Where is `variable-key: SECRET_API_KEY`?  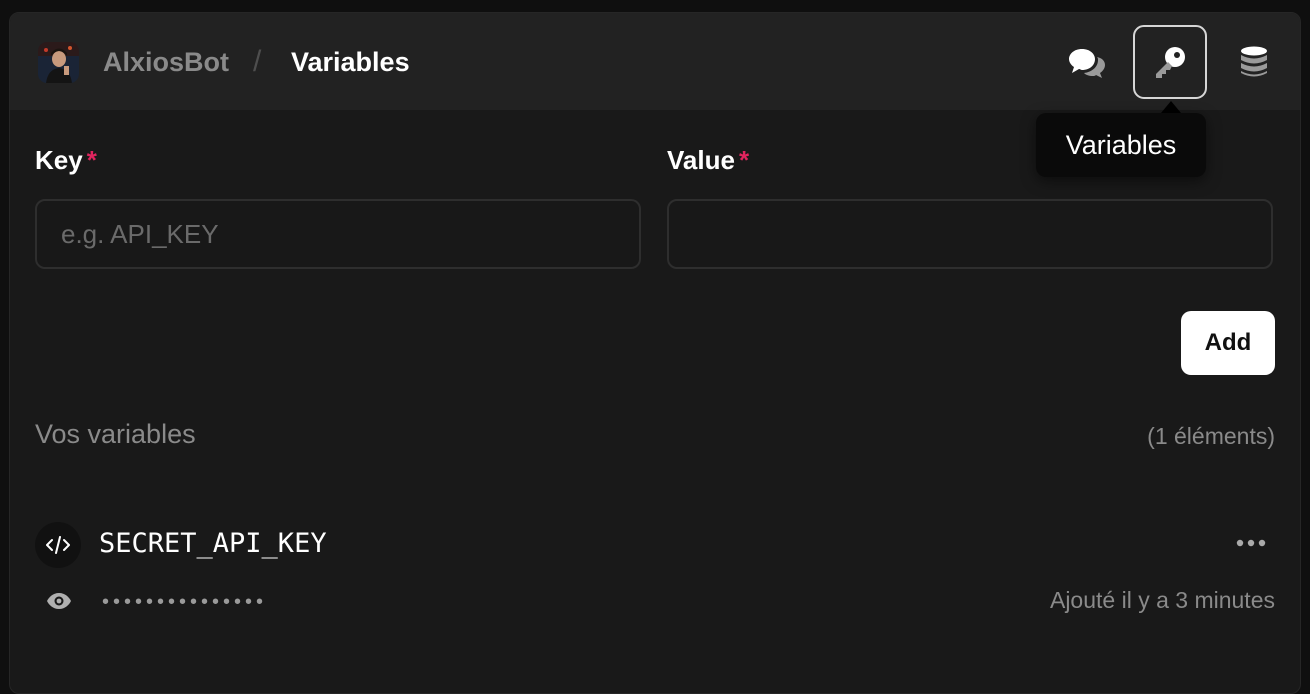 variable-key: SECRET_API_KEY is located at coordinates (213, 543).